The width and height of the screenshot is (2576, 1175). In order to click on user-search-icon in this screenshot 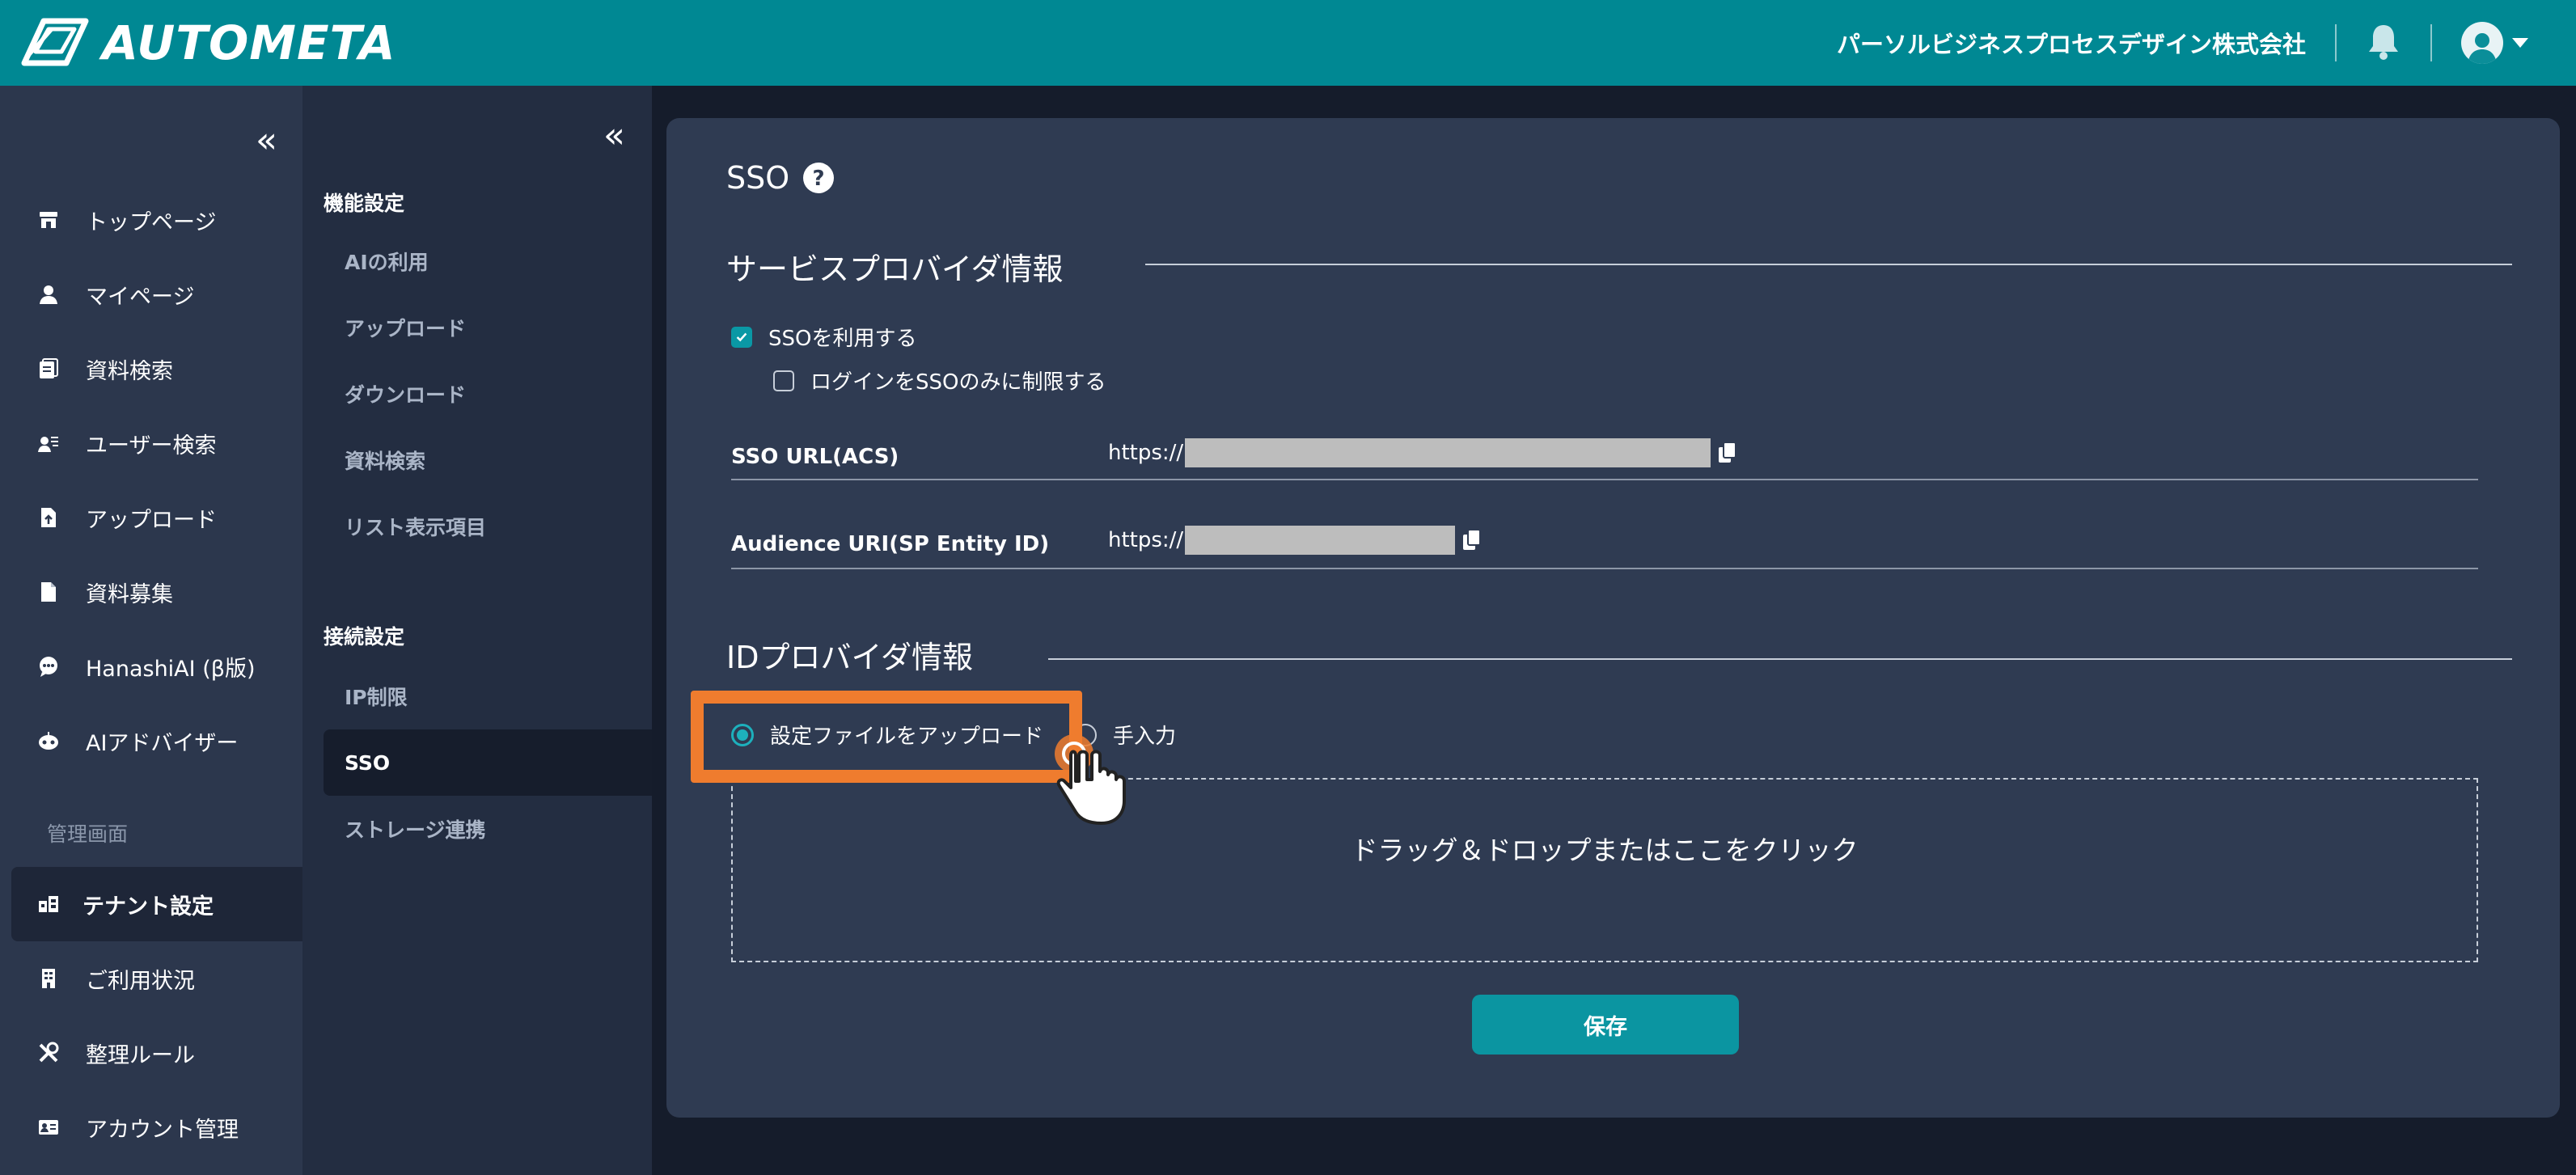, I will do `click(49, 443)`.